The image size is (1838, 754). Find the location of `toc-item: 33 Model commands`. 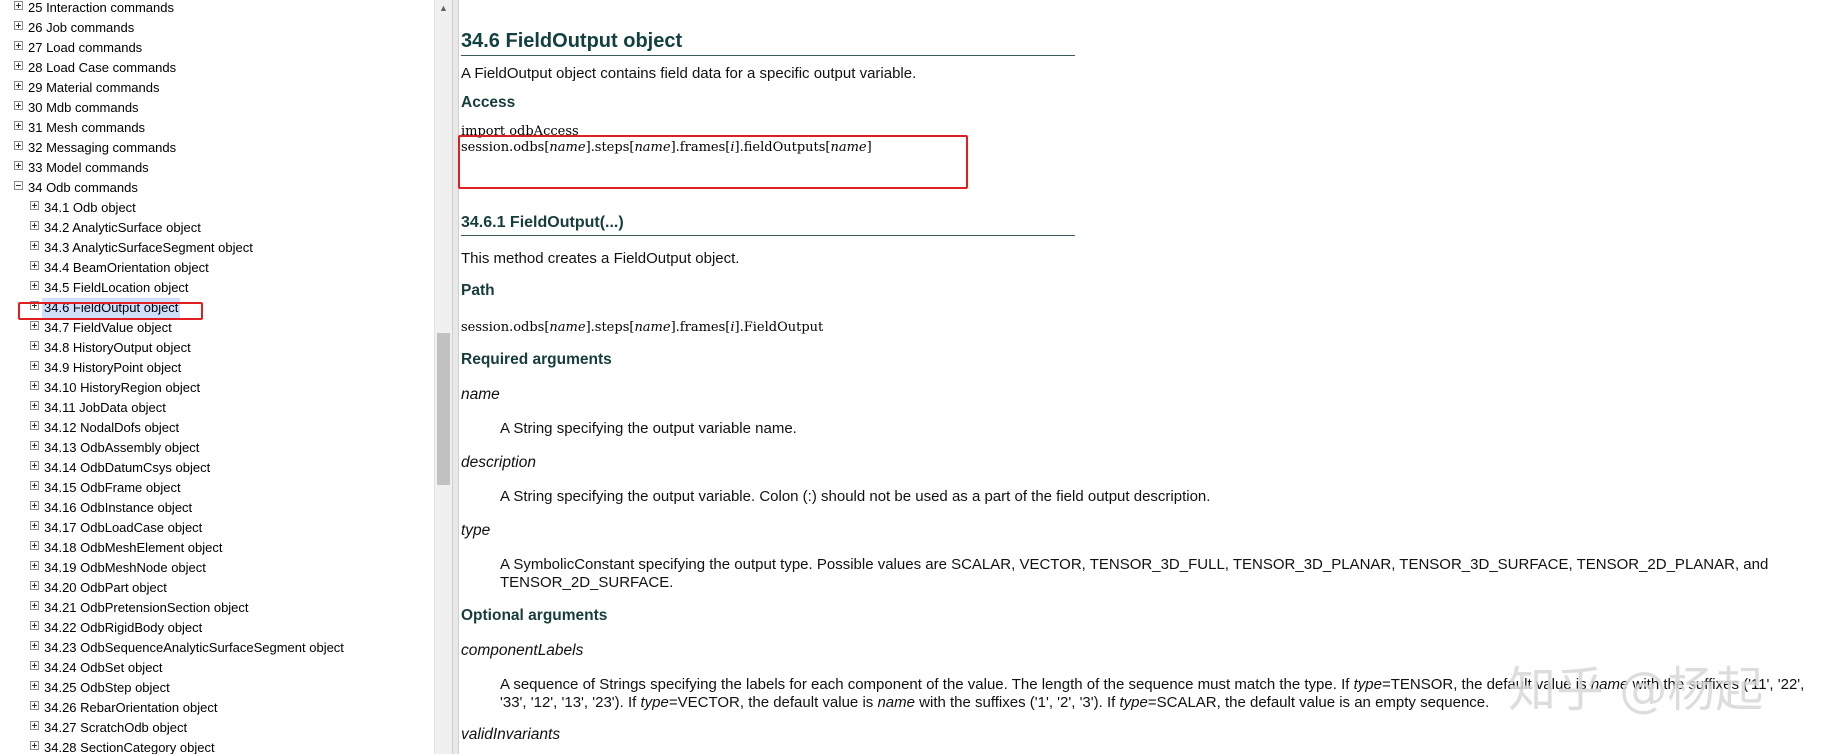

toc-item: 33 Model commands is located at coordinates (216, 168).